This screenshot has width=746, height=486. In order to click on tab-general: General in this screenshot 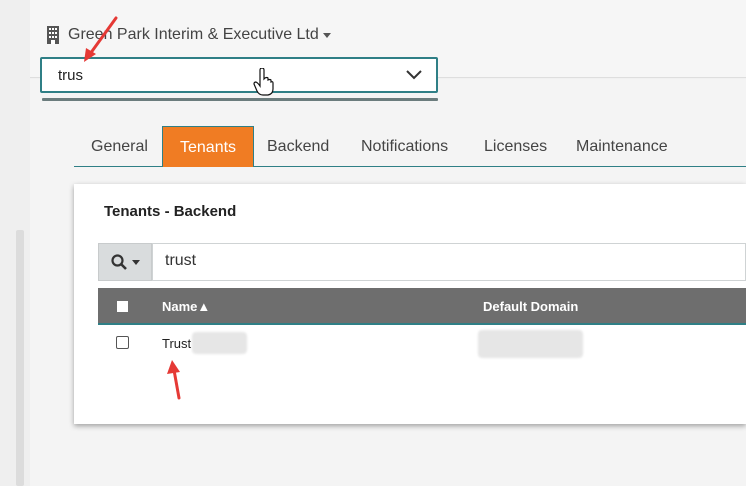, I will do `click(119, 146)`.